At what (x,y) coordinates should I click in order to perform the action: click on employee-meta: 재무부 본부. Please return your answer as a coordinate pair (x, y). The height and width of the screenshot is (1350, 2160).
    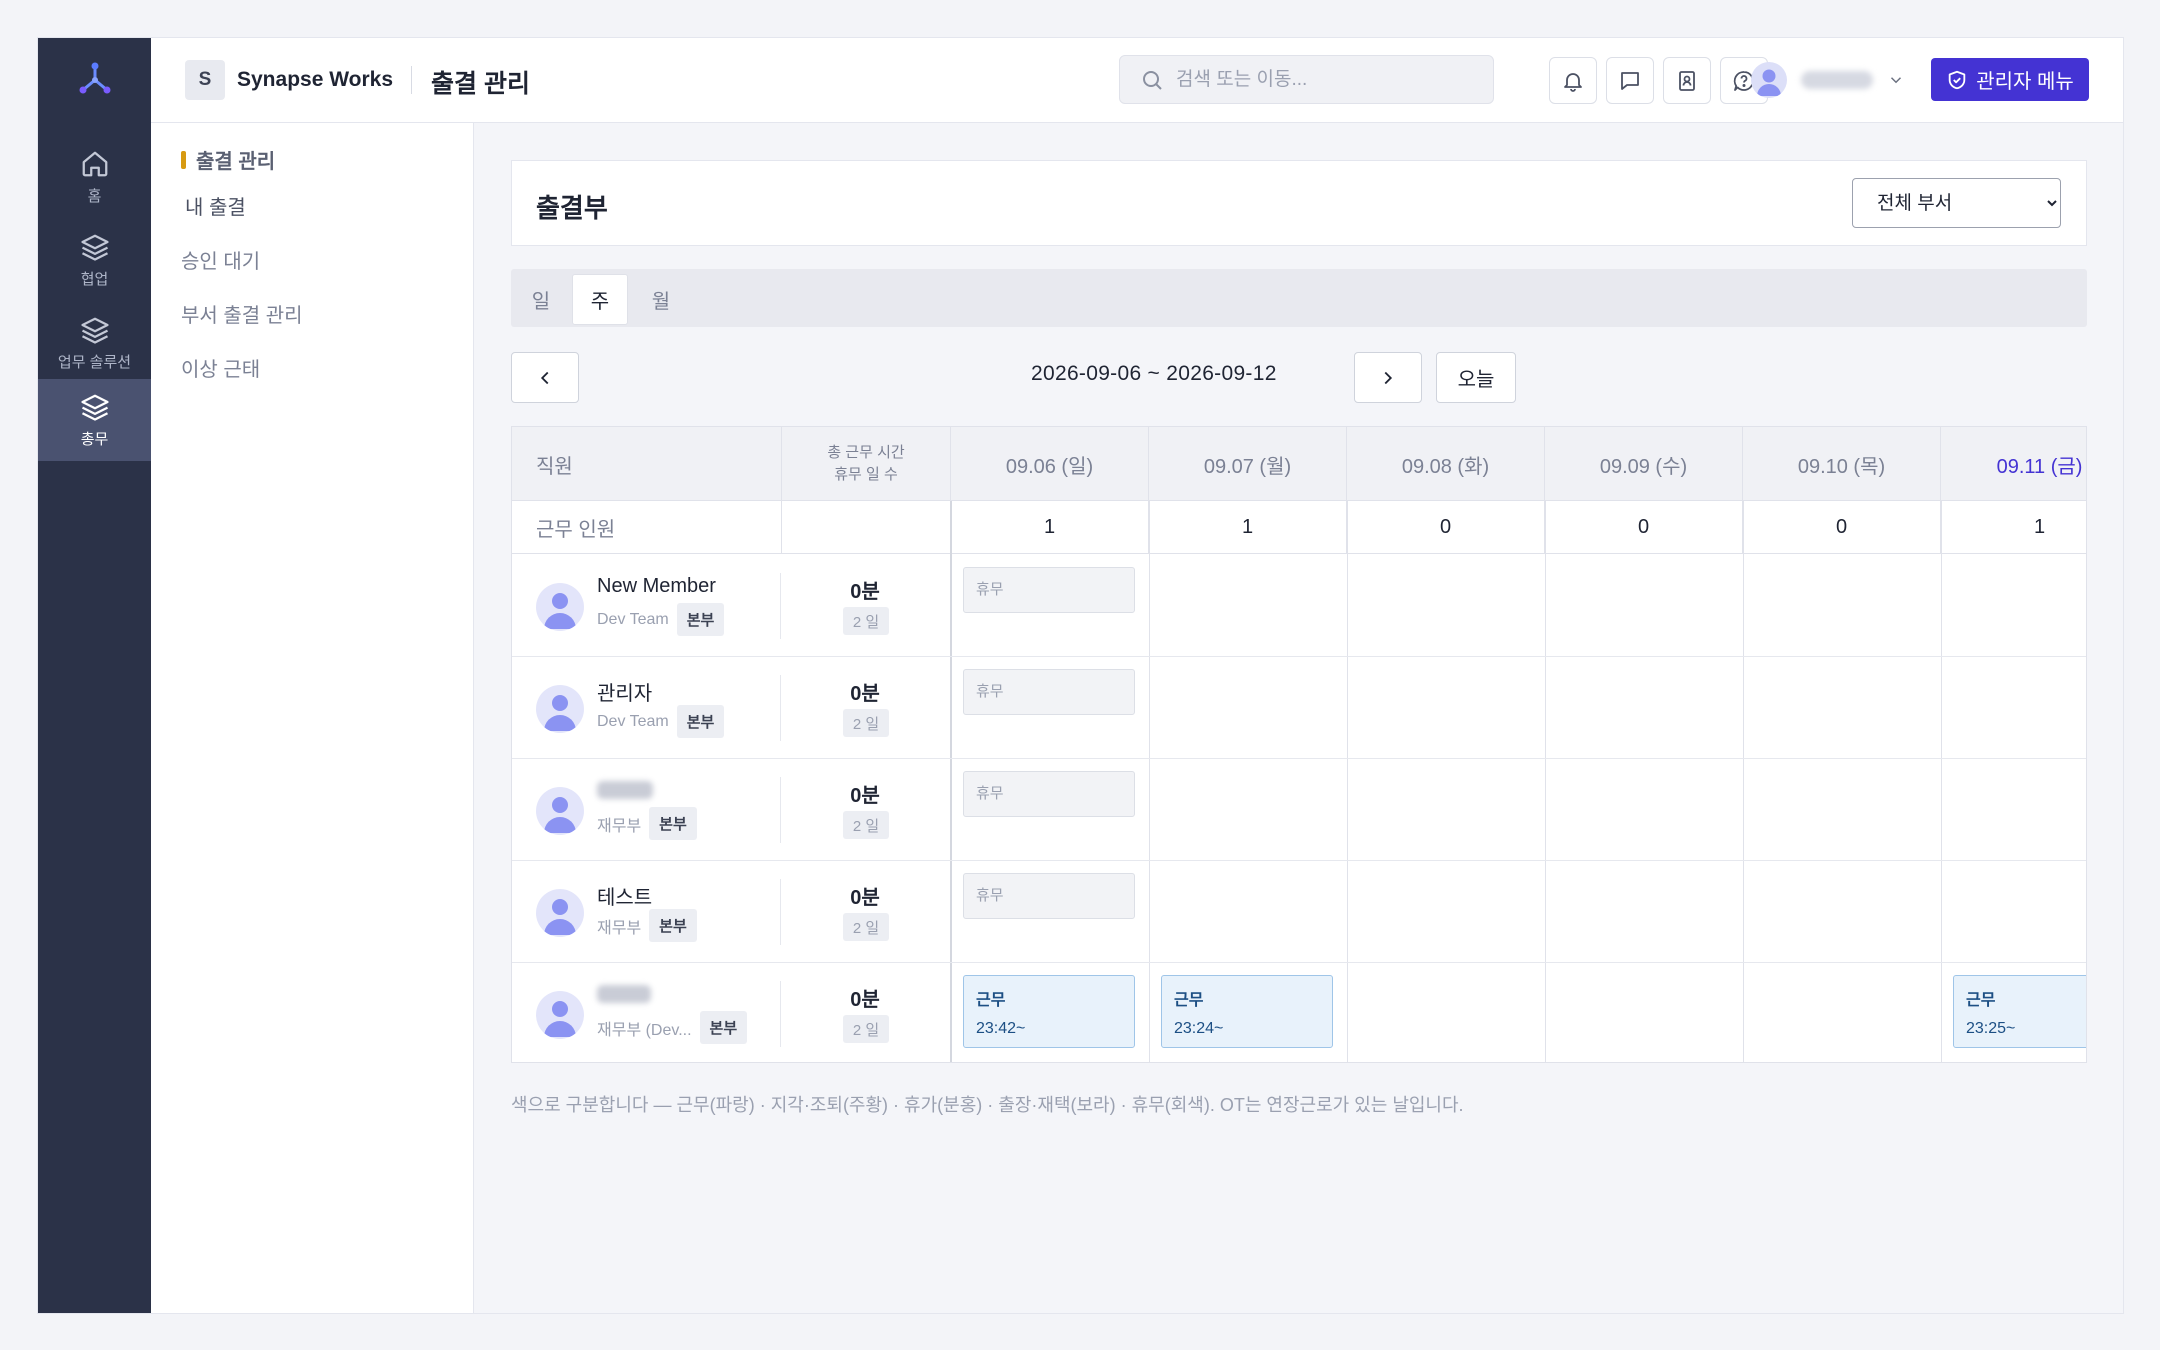
    Looking at the image, I should click on (647, 925).